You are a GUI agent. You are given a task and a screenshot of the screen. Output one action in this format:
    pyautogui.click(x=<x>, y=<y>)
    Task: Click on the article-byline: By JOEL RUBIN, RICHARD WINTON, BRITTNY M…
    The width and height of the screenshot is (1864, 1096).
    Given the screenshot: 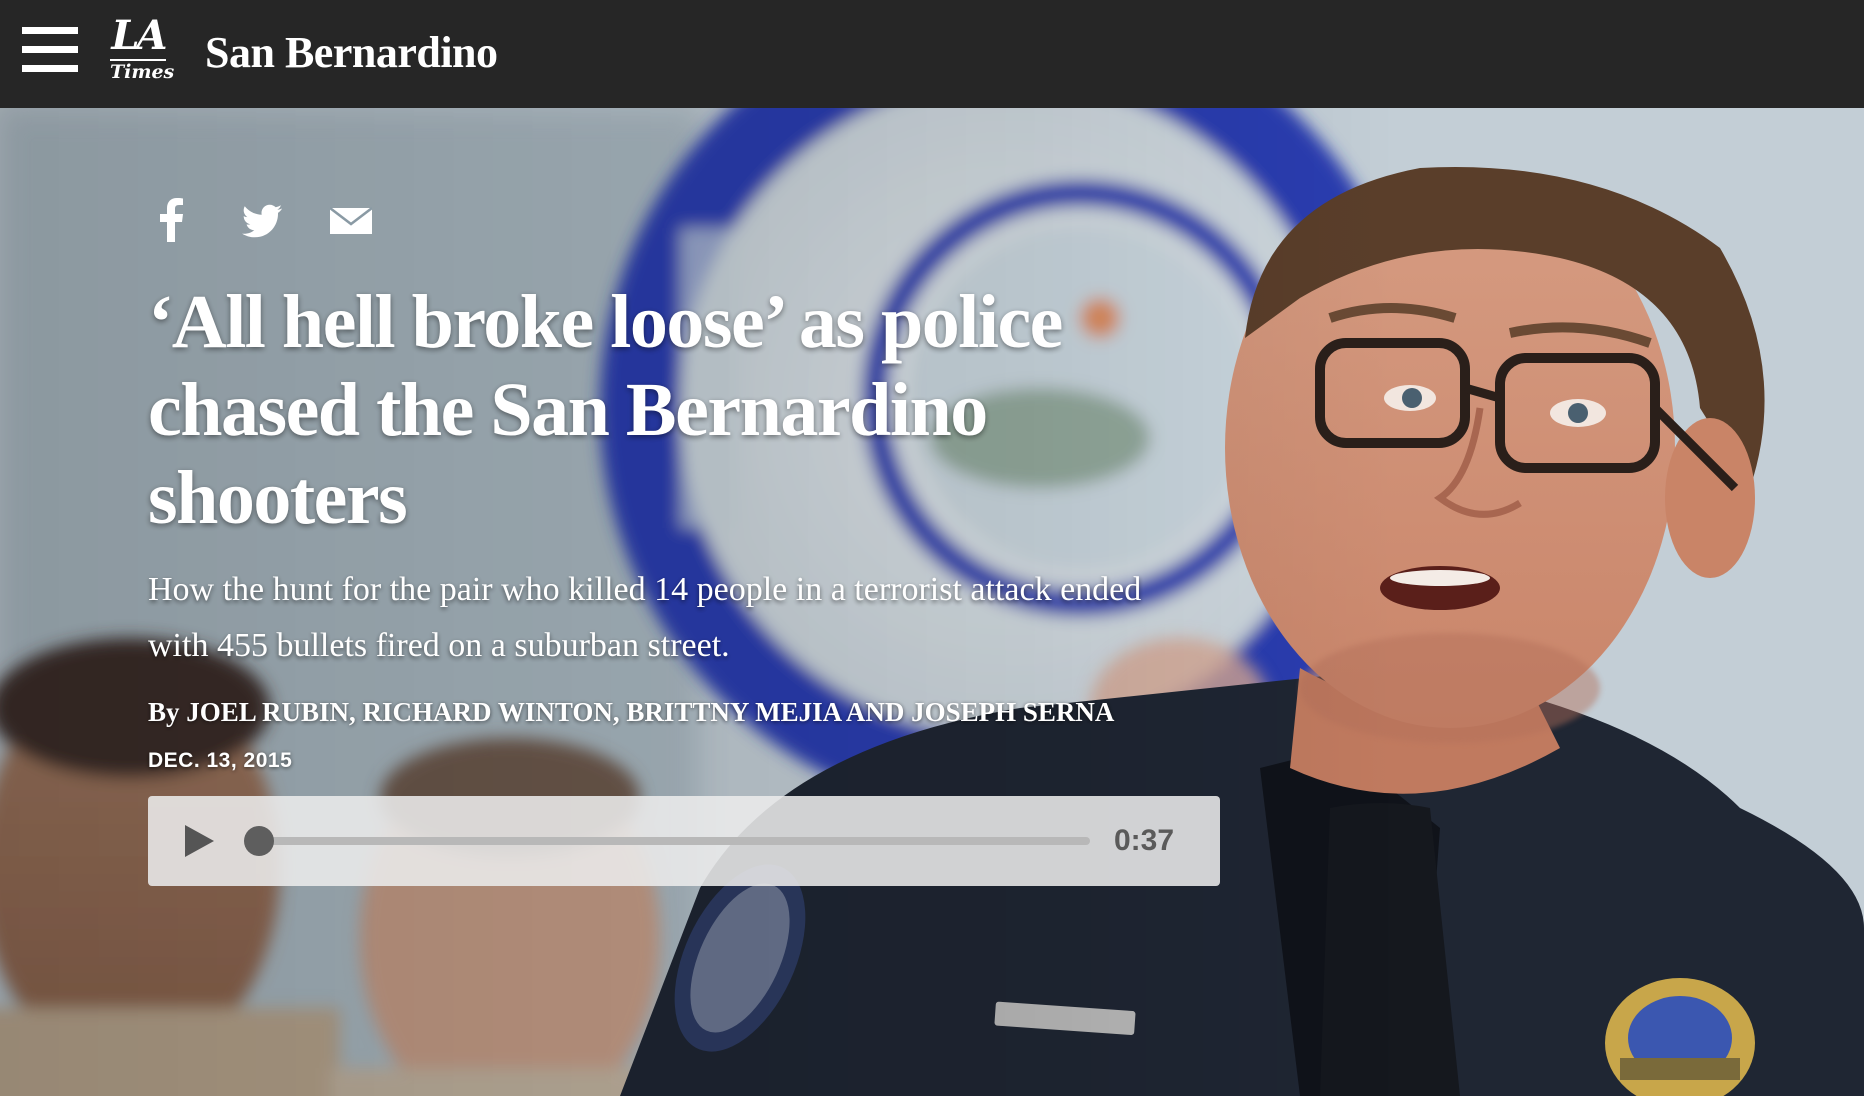 What is the action you would take?
    pyautogui.click(x=631, y=712)
    